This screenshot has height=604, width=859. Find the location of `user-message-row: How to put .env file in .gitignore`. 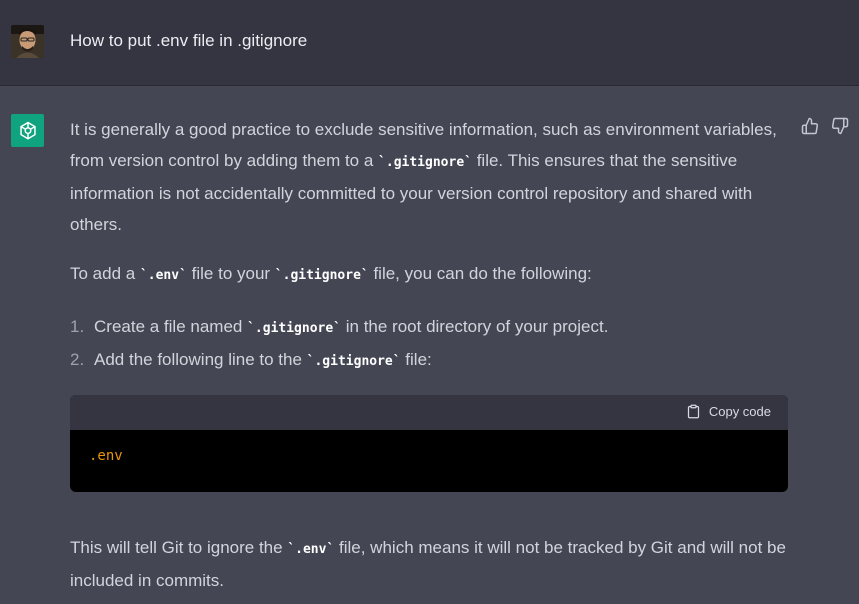

user-message-row: How to put .env file in .gitignore is located at coordinates (429, 43).